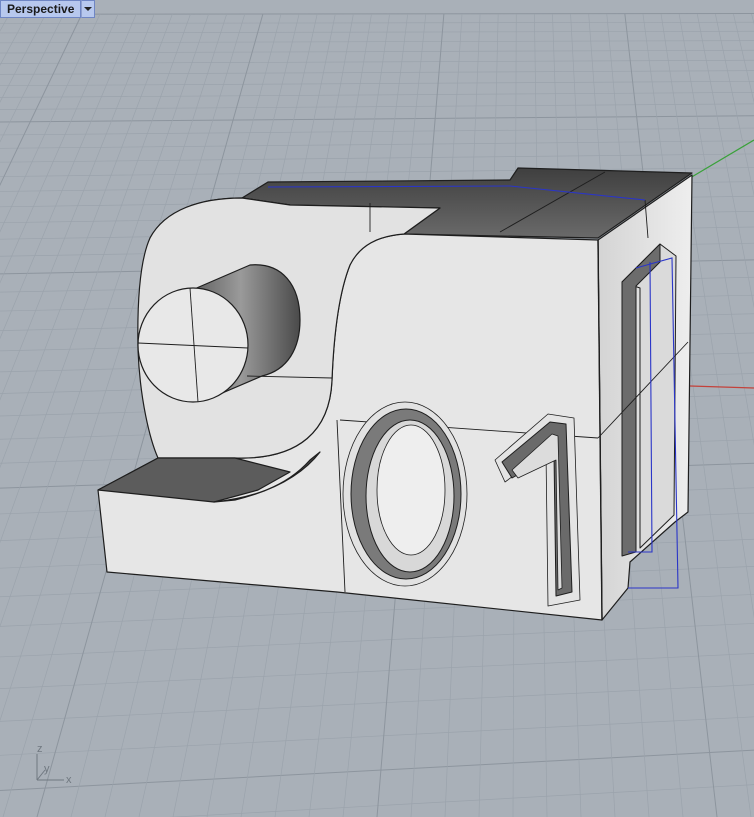 This screenshot has height=817, width=754. I want to click on axis-indicator: z y x, so click(55, 765).